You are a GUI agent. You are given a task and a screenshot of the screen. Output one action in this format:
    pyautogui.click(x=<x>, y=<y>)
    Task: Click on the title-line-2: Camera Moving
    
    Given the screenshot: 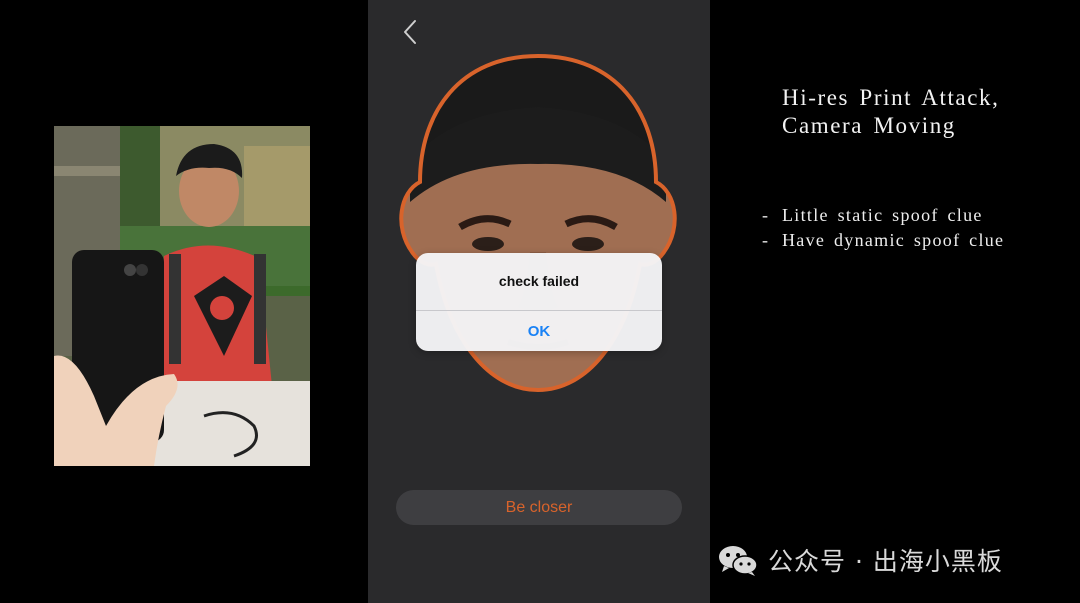 What is the action you would take?
    pyautogui.click(x=869, y=125)
    